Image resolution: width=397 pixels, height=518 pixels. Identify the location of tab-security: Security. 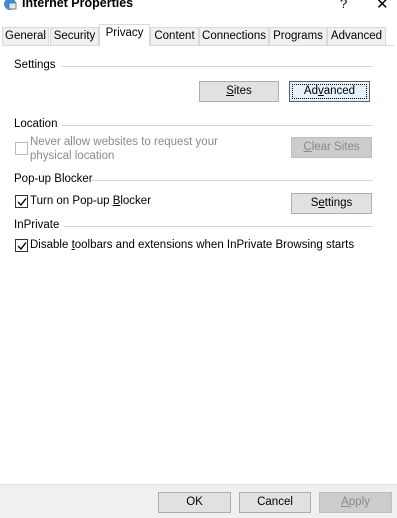
(74, 36).